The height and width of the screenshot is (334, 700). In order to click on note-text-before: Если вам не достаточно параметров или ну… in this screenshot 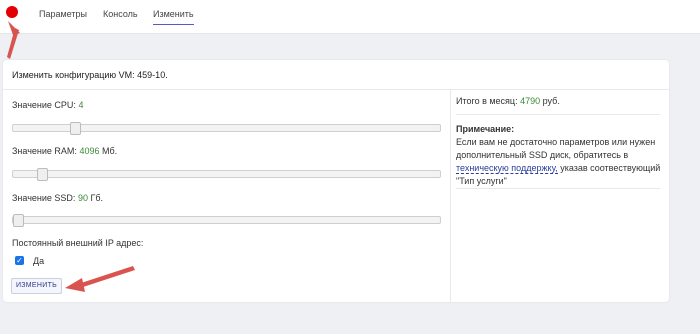, I will do `click(556, 148)`.